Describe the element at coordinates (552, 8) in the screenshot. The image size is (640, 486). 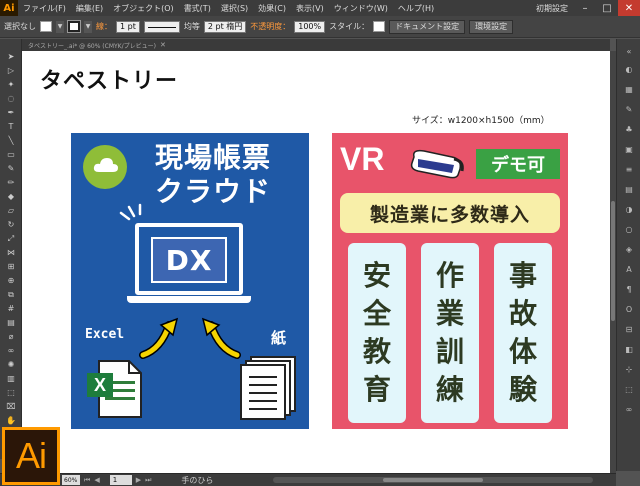
I see `workspace-switcher: 初期設定` at that location.